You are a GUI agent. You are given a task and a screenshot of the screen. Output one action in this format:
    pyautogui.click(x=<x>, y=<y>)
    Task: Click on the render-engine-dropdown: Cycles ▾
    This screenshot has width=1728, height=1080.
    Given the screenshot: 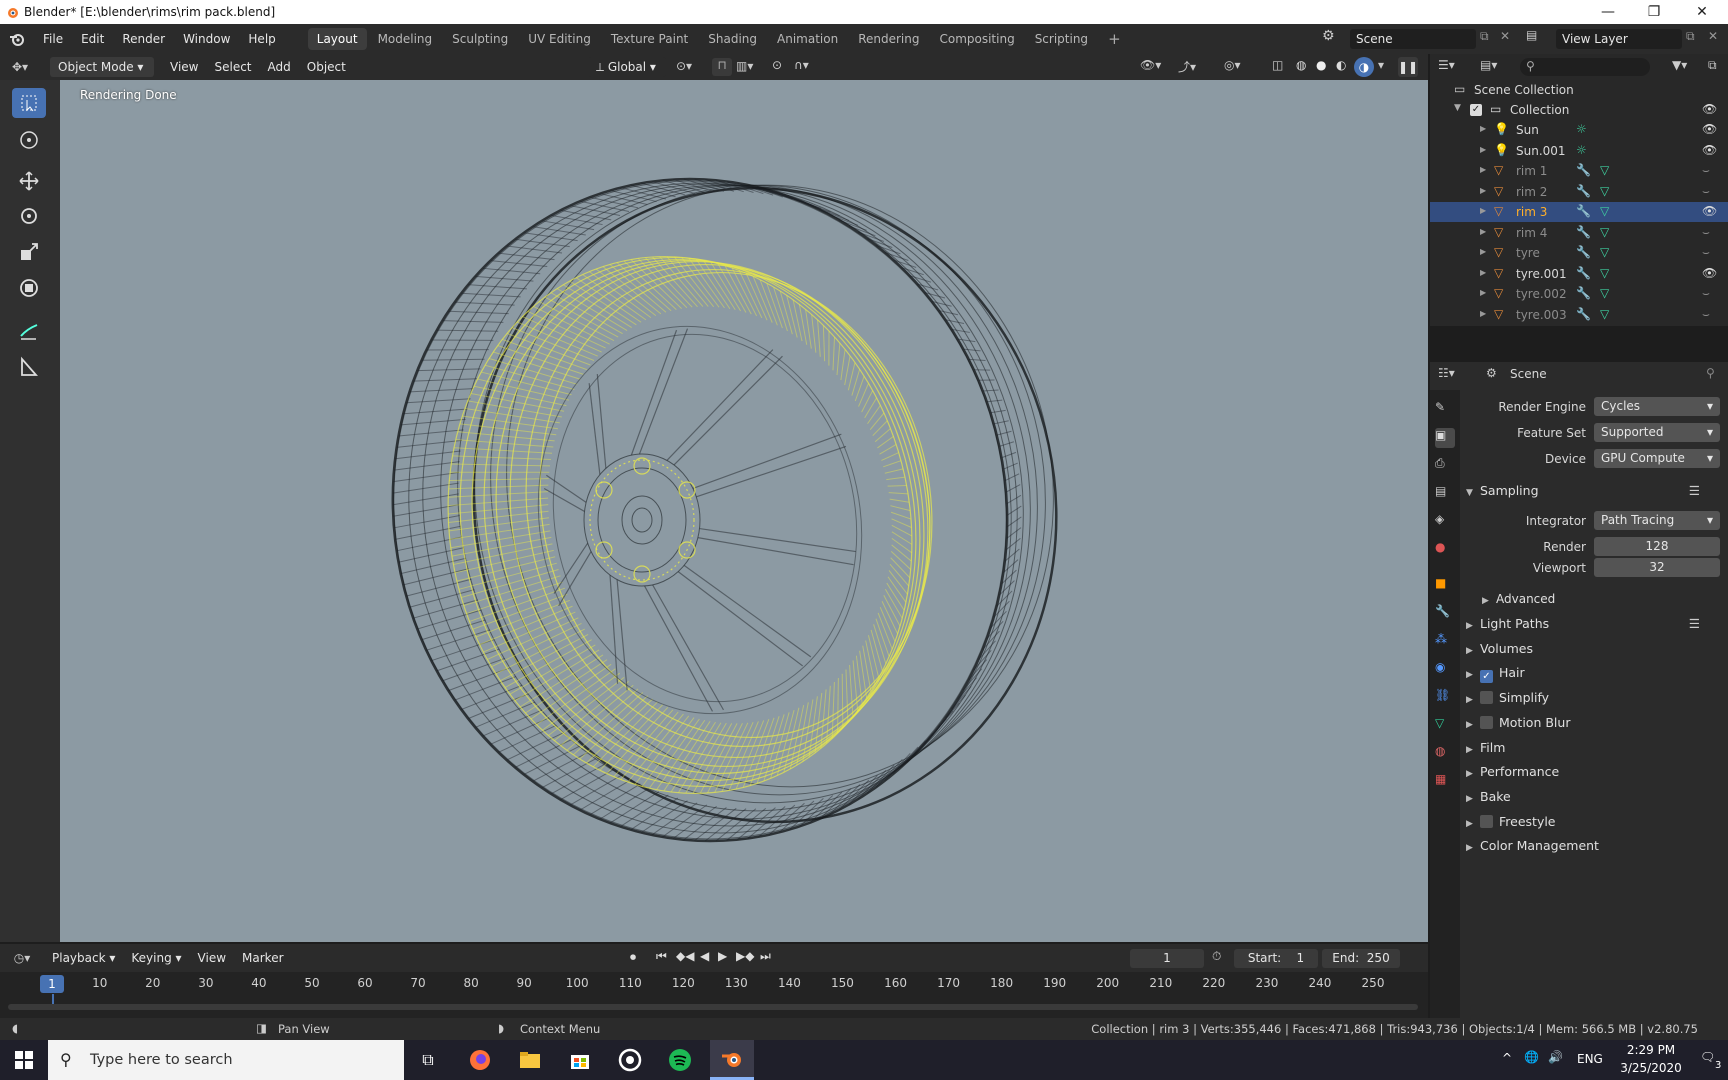 What is the action you would take?
    pyautogui.click(x=1657, y=406)
    